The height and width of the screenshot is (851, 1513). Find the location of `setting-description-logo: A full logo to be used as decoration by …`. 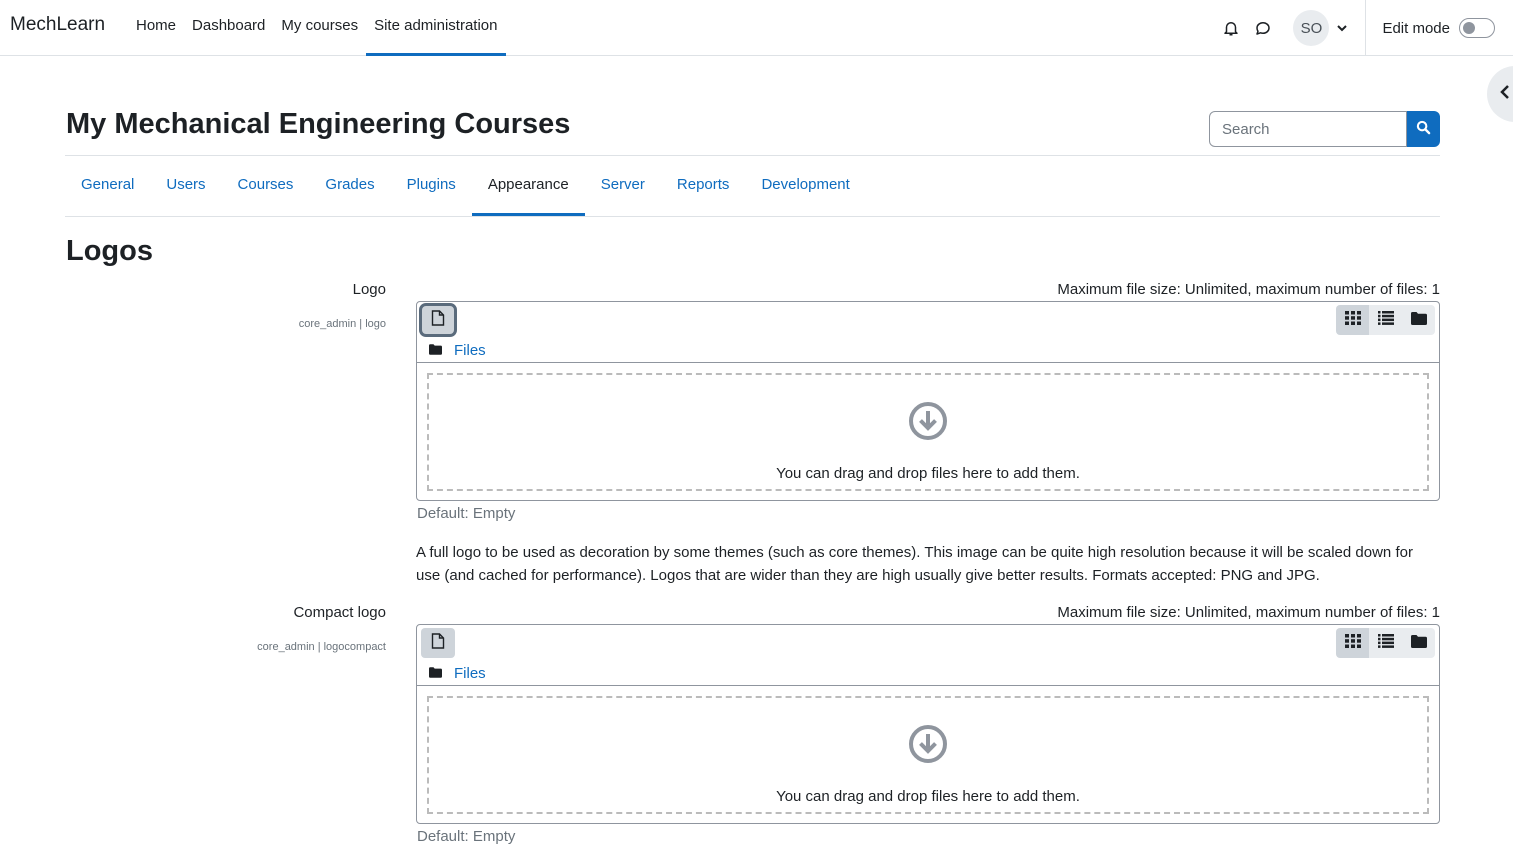

setting-description-logo: A full logo to be used as decoration by … is located at coordinates (914, 564).